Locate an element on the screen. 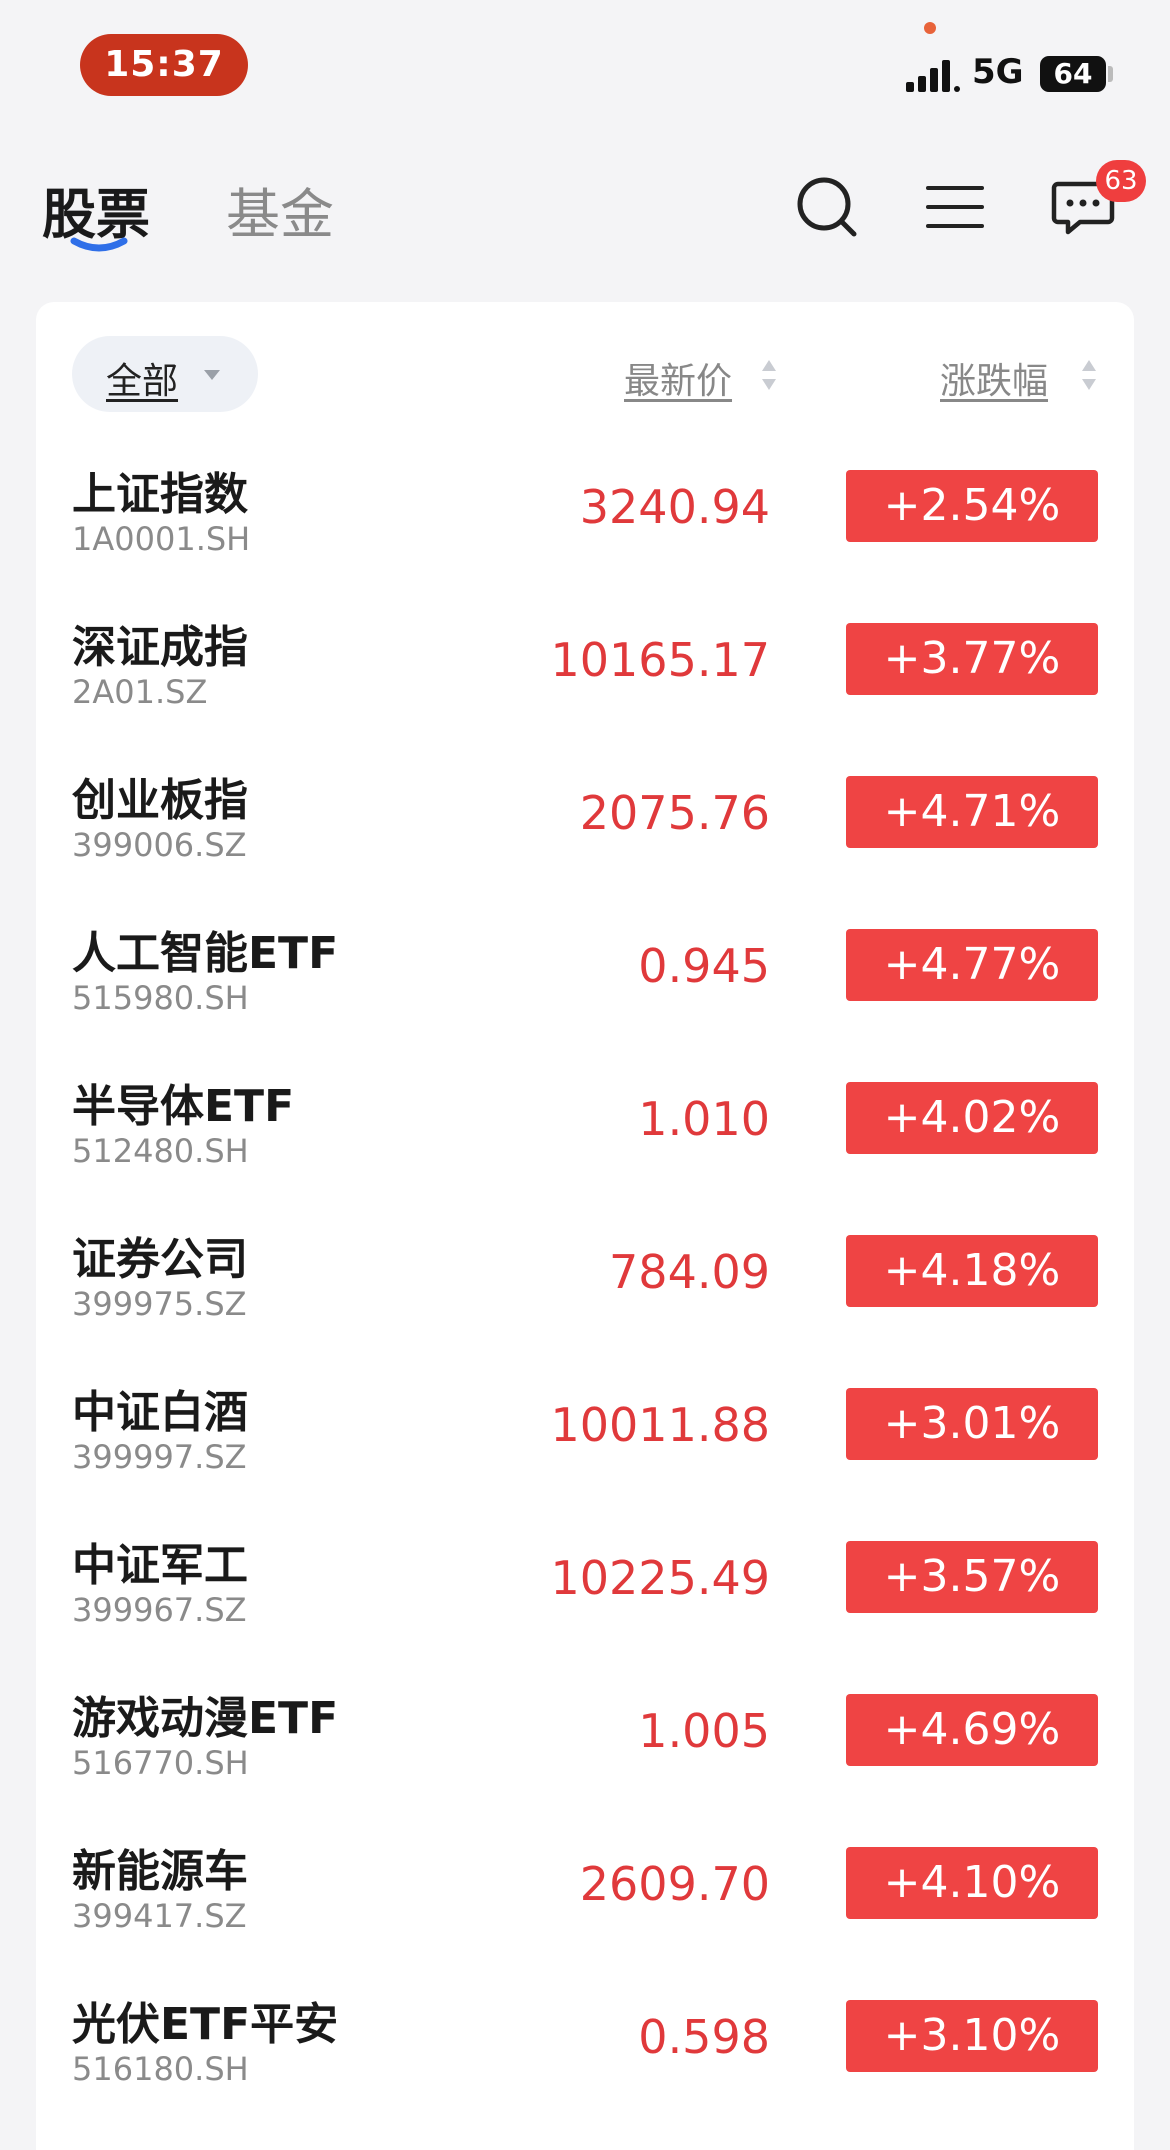 This screenshot has width=1170, height=2150. stock-code: 512480.SH is located at coordinates (160, 1151).